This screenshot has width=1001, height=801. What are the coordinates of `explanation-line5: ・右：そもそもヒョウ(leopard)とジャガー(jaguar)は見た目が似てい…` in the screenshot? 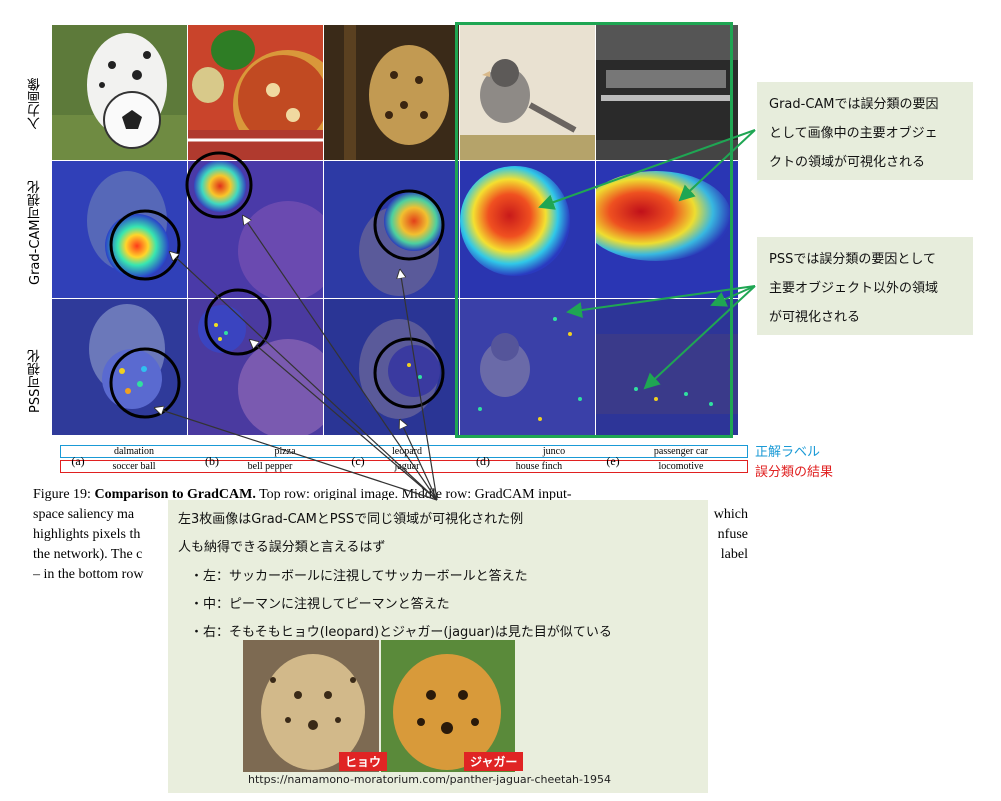 It's located at (401, 632).